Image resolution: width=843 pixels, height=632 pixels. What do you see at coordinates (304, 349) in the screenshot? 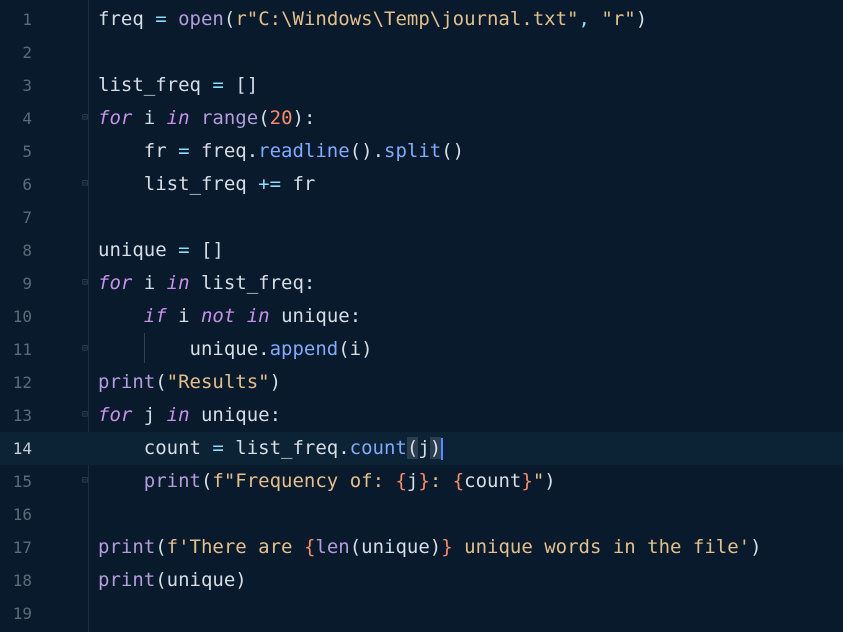
I see `code-token: append` at bounding box center [304, 349].